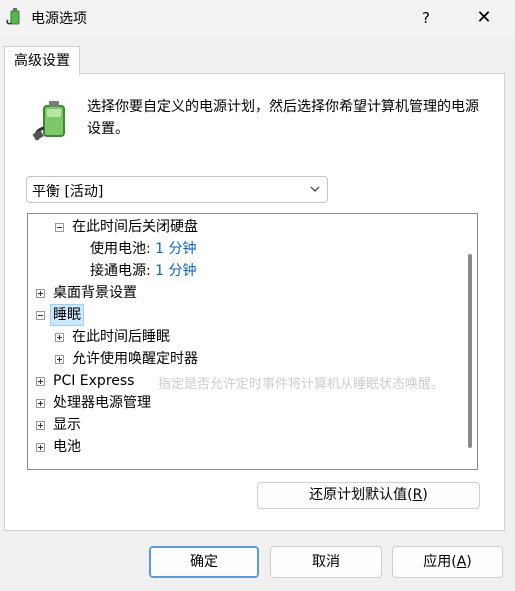  I want to click on restore-defaults-button: 还原计划默认值(R), so click(368, 495).